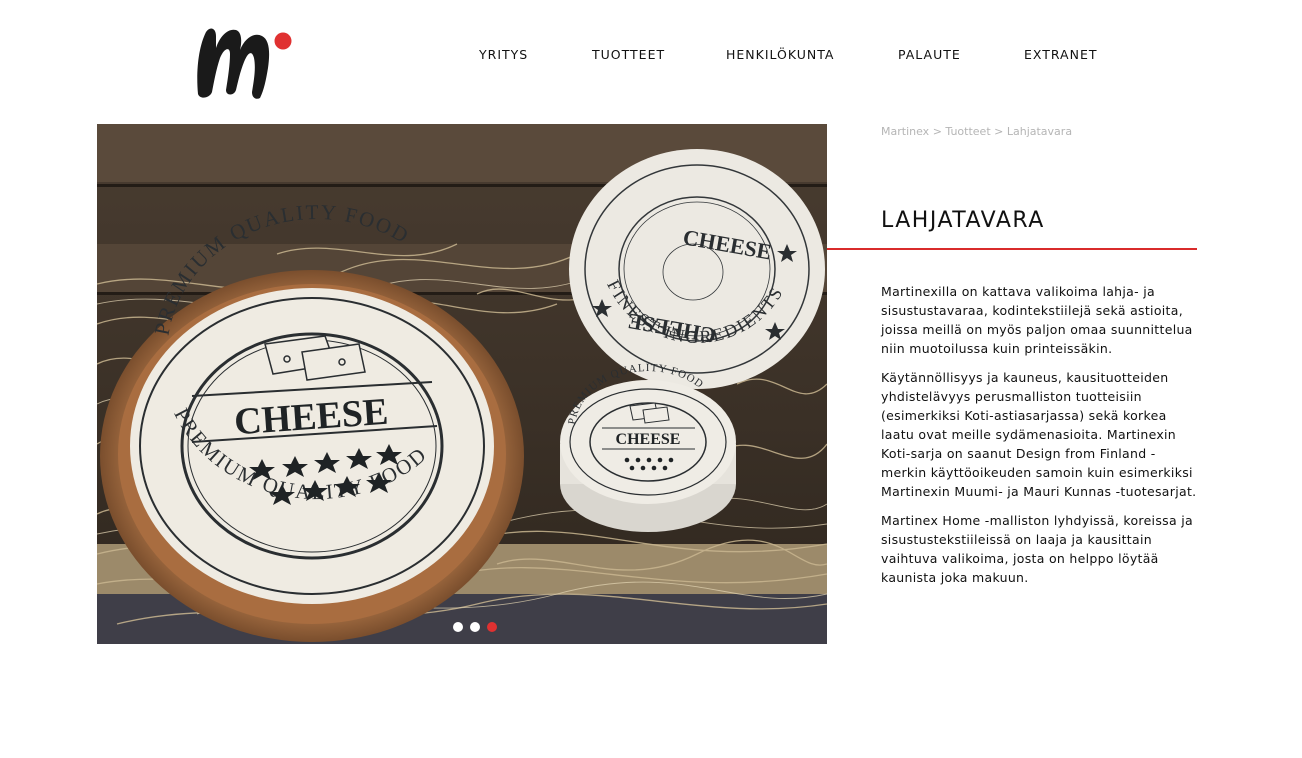 The image size is (1302, 758). I want to click on nav-item-yritys: YRITYS, so click(503, 54).